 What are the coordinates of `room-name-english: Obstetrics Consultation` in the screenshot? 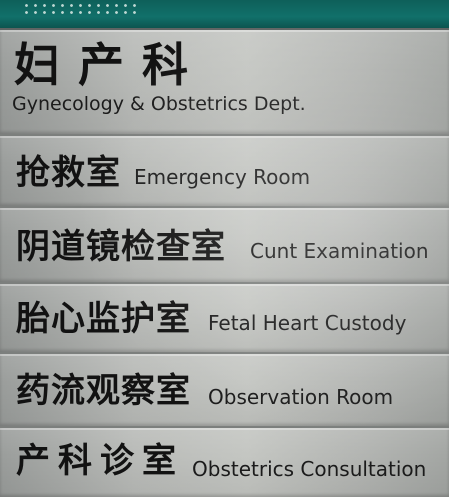 It's located at (309, 469).